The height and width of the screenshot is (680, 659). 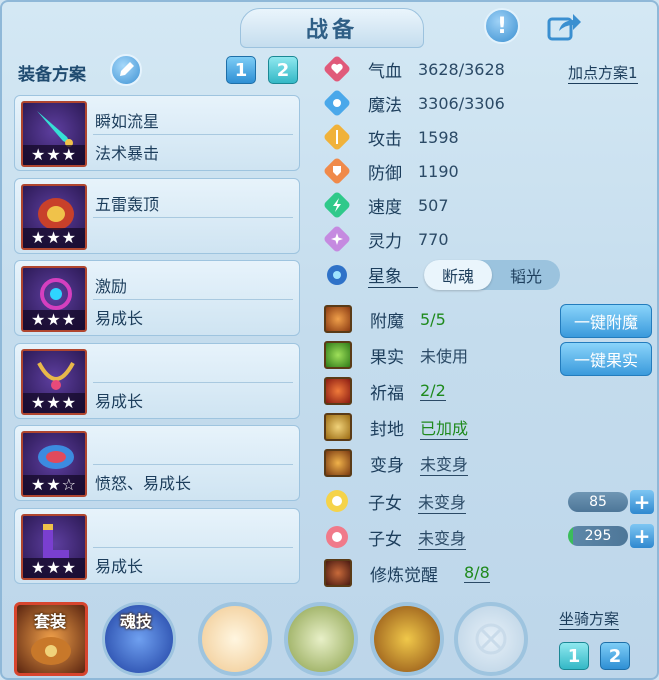 I want to click on buff-row-cultivation: 修炼觉醒 8/8, so click(x=407, y=573).